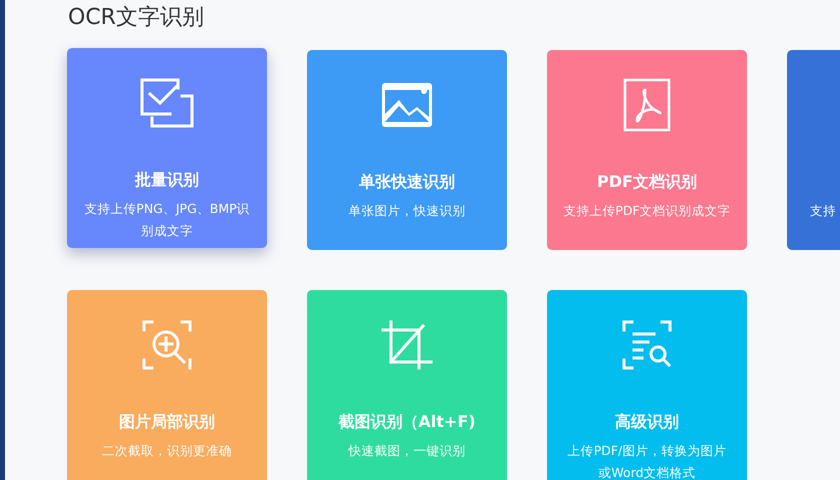  I want to click on card-title: 图片局部识别, so click(167, 422).